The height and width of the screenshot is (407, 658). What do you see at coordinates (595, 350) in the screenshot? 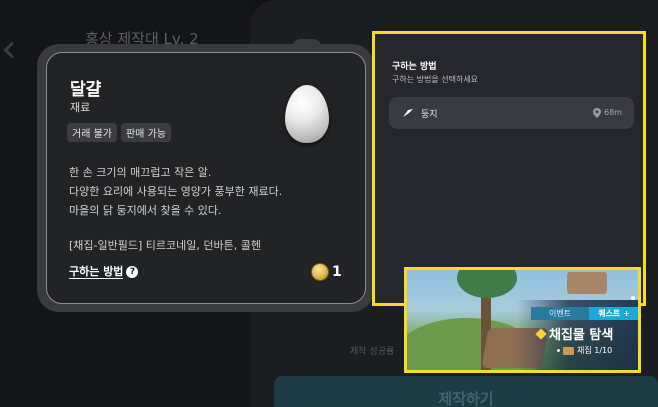
I see `quest-progress: 채집 1/10` at bounding box center [595, 350].